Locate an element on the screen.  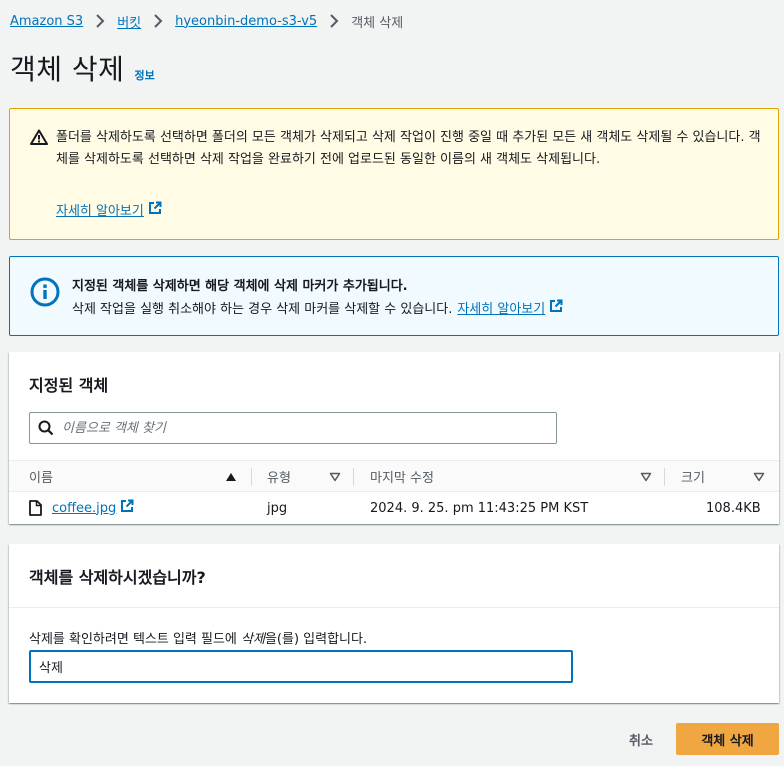
warning-icon is located at coordinates (39, 139).